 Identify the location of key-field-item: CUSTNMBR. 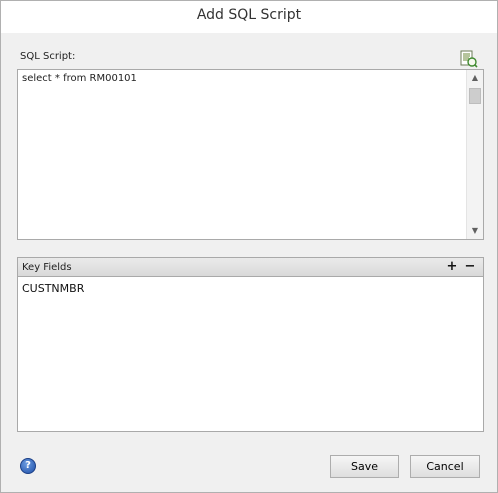
(53, 288).